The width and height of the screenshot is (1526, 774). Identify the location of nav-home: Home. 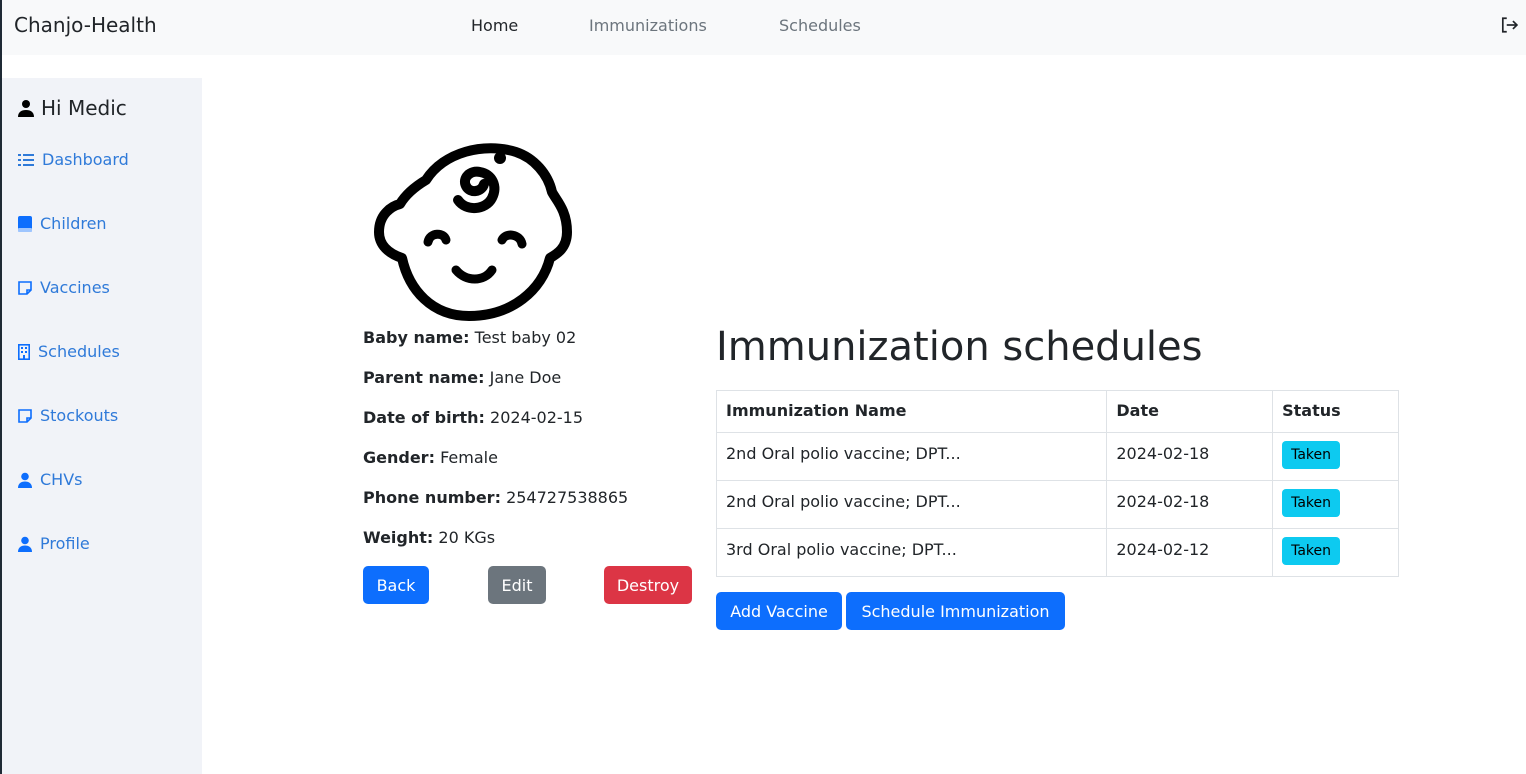
(494, 25).